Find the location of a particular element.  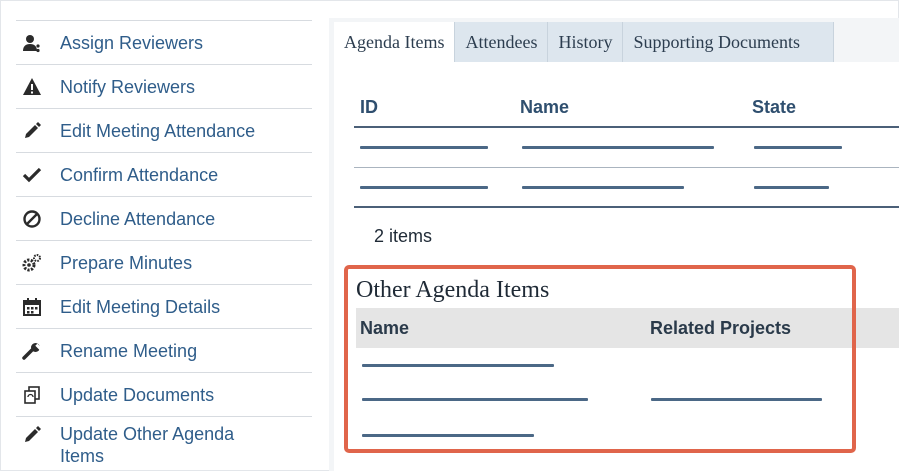

checkmark-icon is located at coordinates (32, 175).